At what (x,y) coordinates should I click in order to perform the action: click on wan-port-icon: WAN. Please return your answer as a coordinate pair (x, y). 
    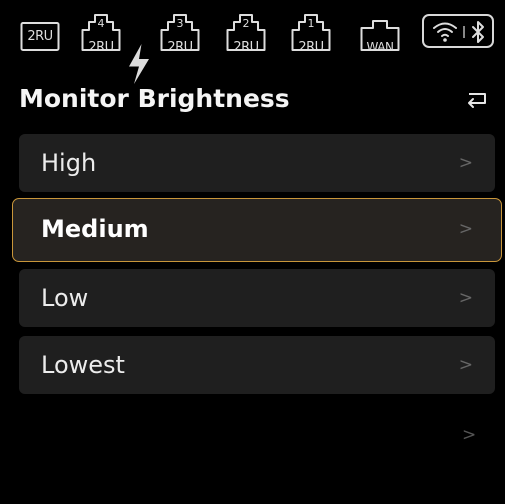
    Looking at the image, I should click on (380, 33).